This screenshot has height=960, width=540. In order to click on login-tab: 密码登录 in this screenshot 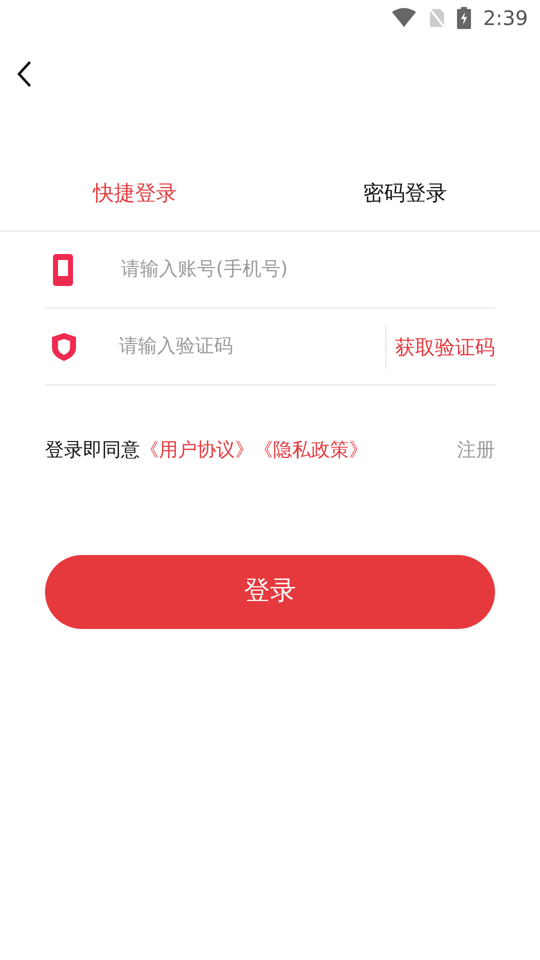, I will do `click(405, 194)`.